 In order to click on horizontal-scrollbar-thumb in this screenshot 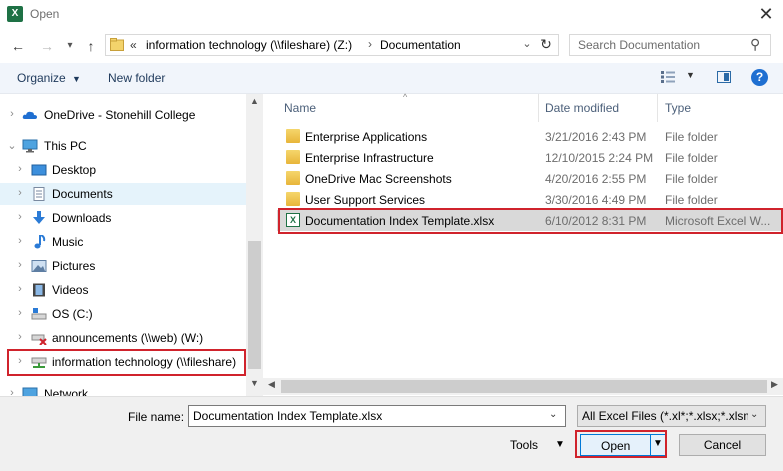, I will do `click(524, 386)`.